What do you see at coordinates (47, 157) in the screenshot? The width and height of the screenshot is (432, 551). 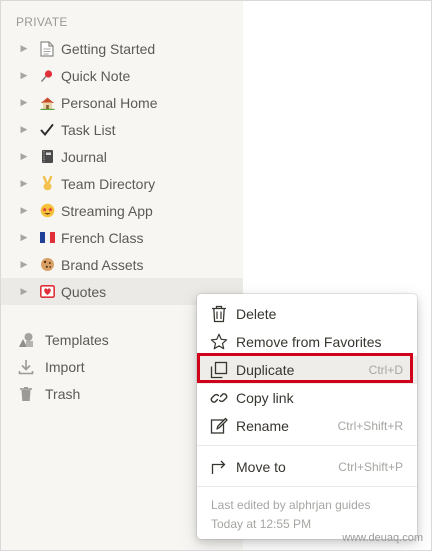 I see `notebook-icon` at bounding box center [47, 157].